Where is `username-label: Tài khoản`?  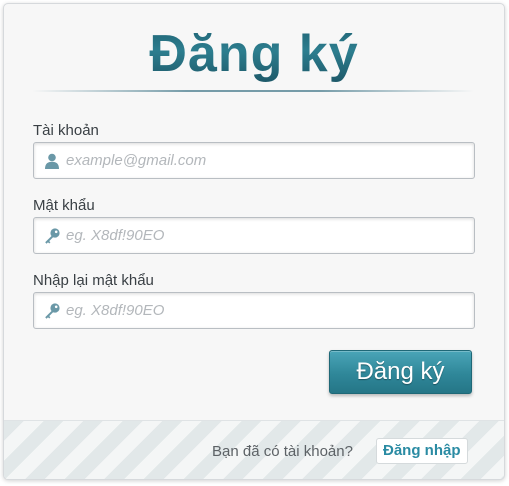
username-label: Tài khoản is located at coordinates (66, 130).